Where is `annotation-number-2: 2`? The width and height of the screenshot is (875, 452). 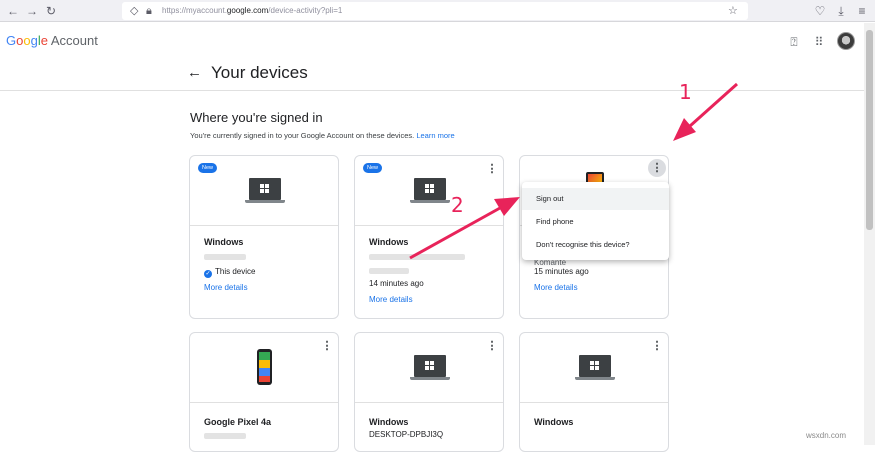 annotation-number-2: 2 is located at coordinates (457, 205).